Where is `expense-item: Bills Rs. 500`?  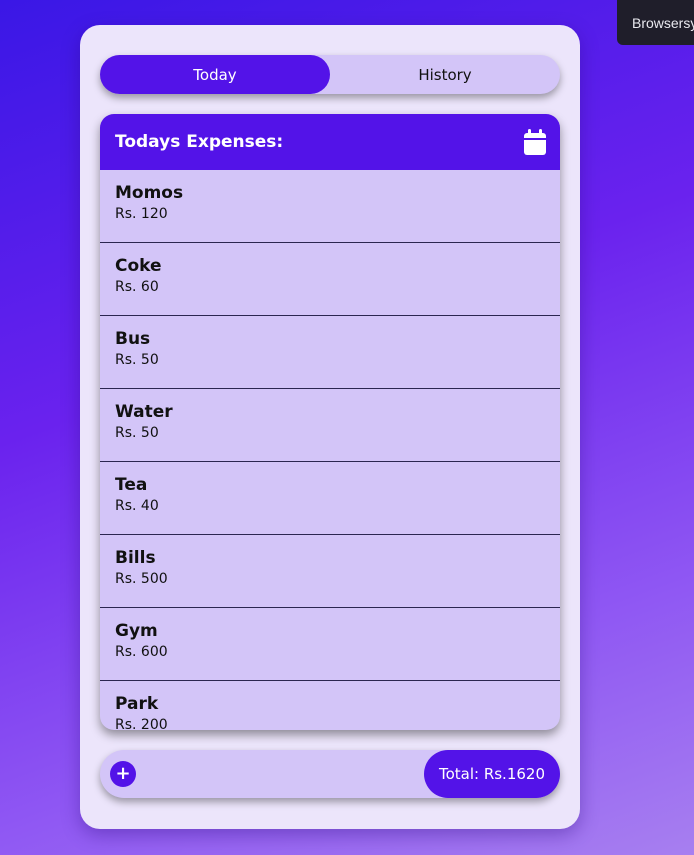
expense-item: Bills Rs. 500 is located at coordinates (330, 571).